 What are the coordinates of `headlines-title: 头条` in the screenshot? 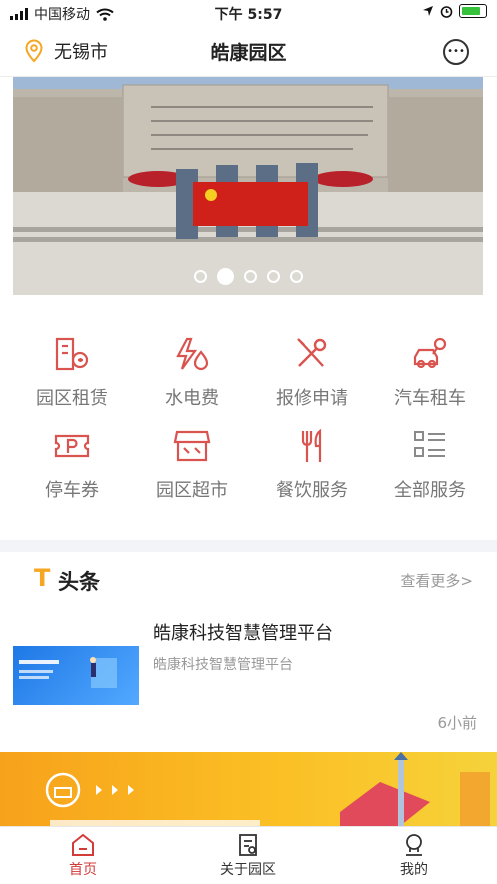 It's located at (79, 582).